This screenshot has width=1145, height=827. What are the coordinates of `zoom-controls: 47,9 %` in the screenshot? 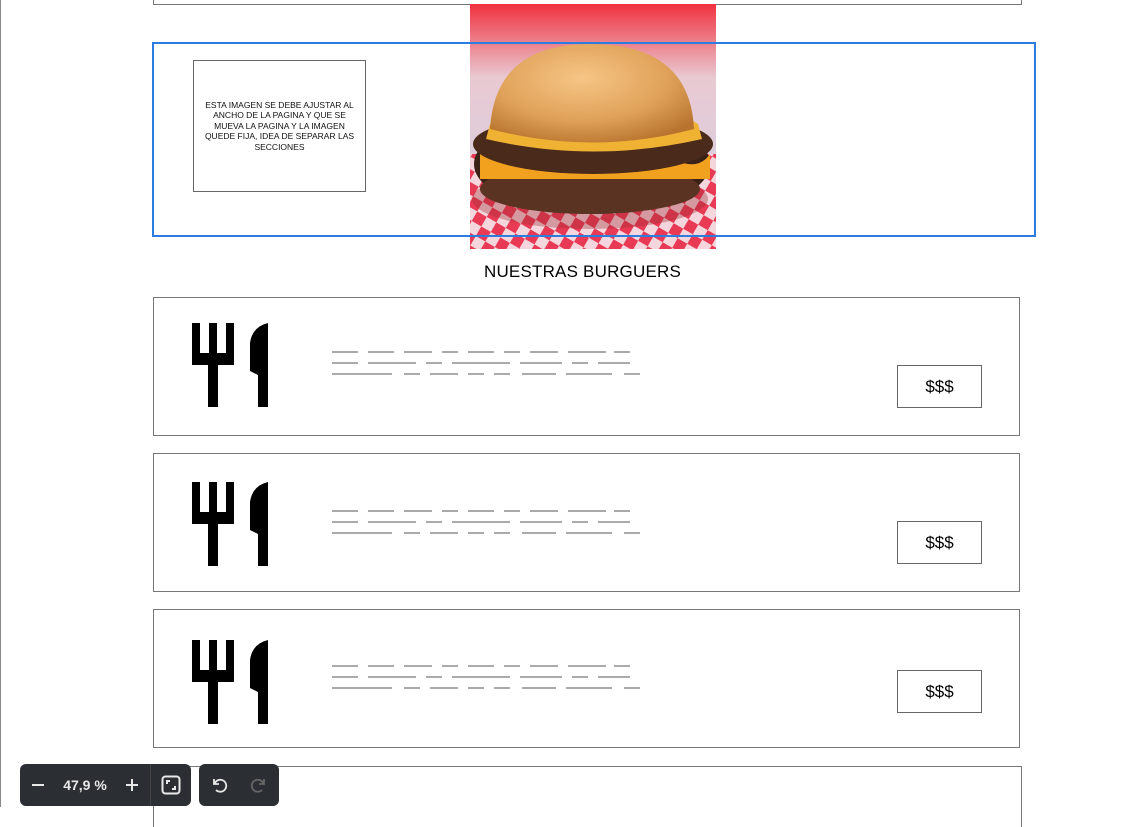 It's located at (105, 785).